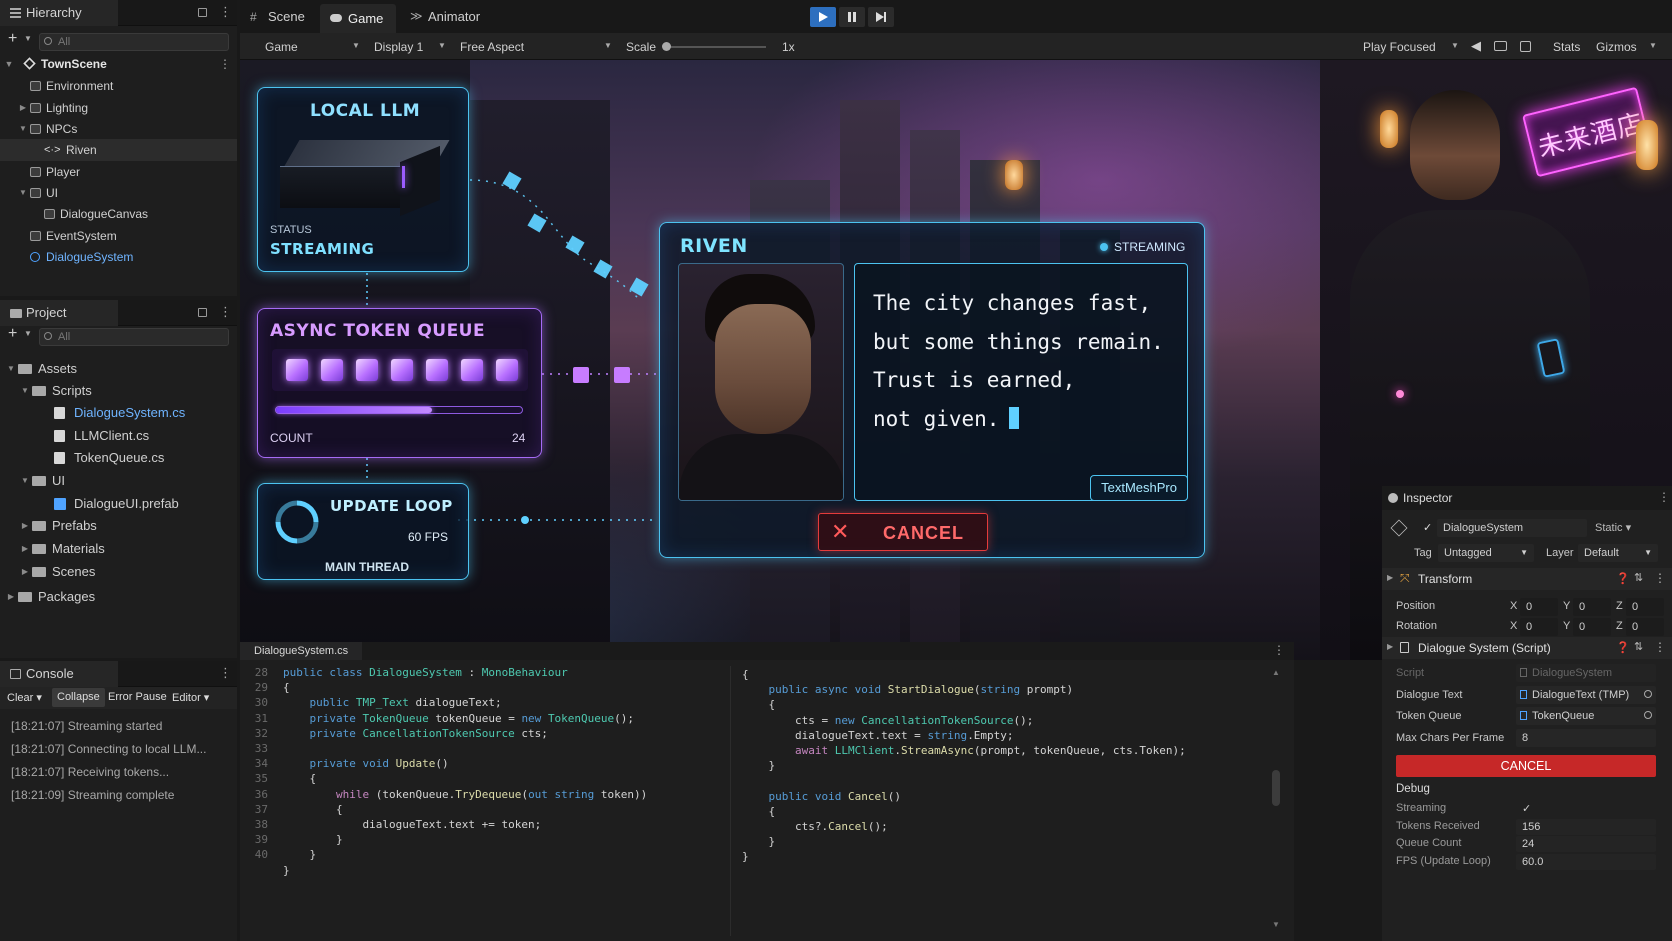  What do you see at coordinates (190, 697) in the screenshot?
I see `editor-dropdown: Editor ▾` at bounding box center [190, 697].